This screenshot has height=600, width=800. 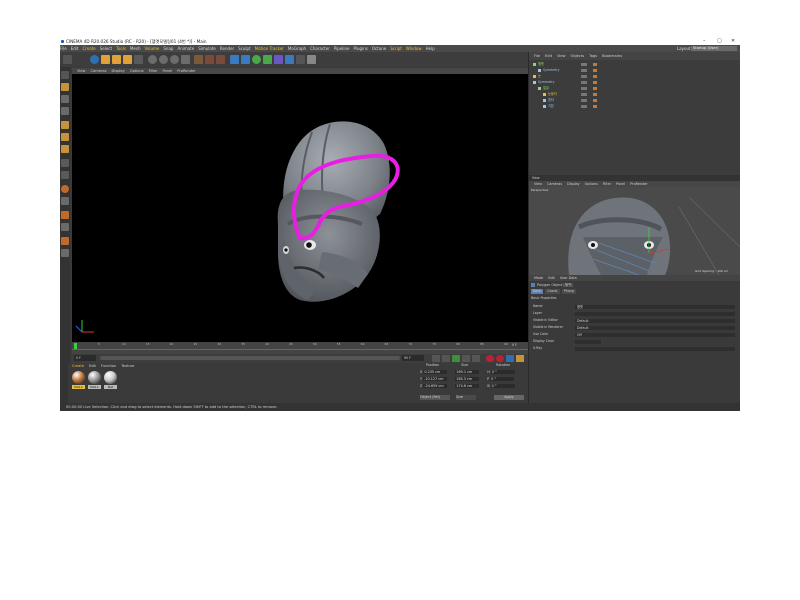 What do you see at coordinates (267, 59) in the screenshot?
I see `array-icon` at bounding box center [267, 59].